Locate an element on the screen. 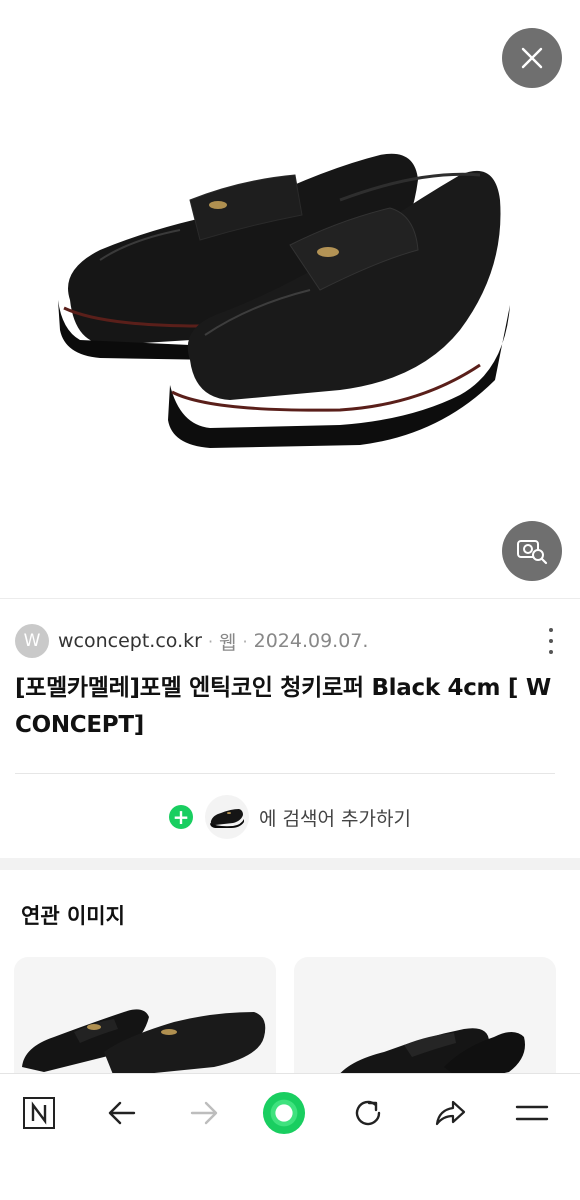 The height and width of the screenshot is (1200, 580). plus-icon: + is located at coordinates (181, 817).